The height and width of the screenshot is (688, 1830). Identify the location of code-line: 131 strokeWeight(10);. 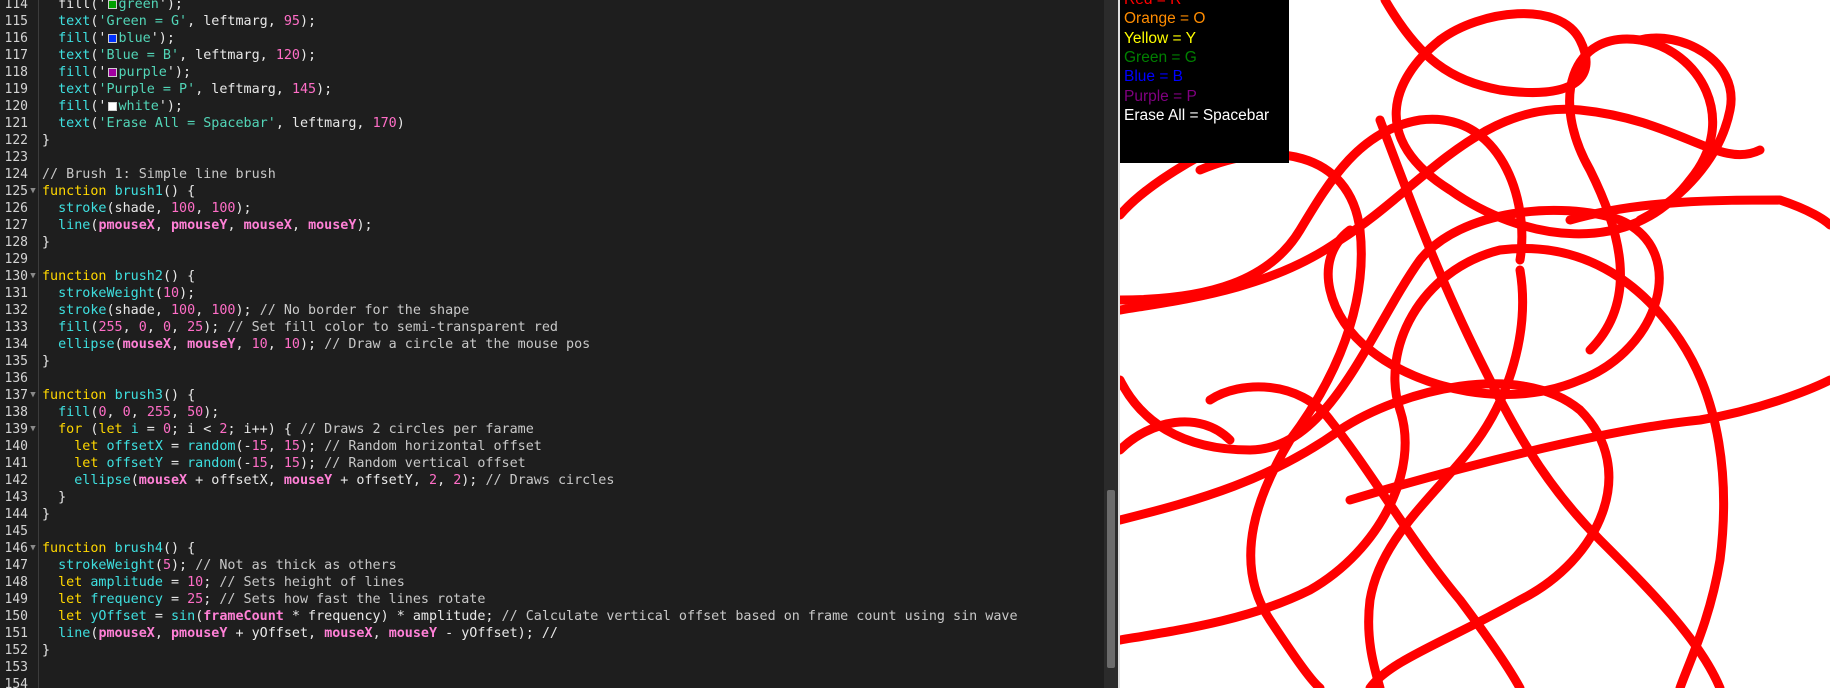
(550, 293).